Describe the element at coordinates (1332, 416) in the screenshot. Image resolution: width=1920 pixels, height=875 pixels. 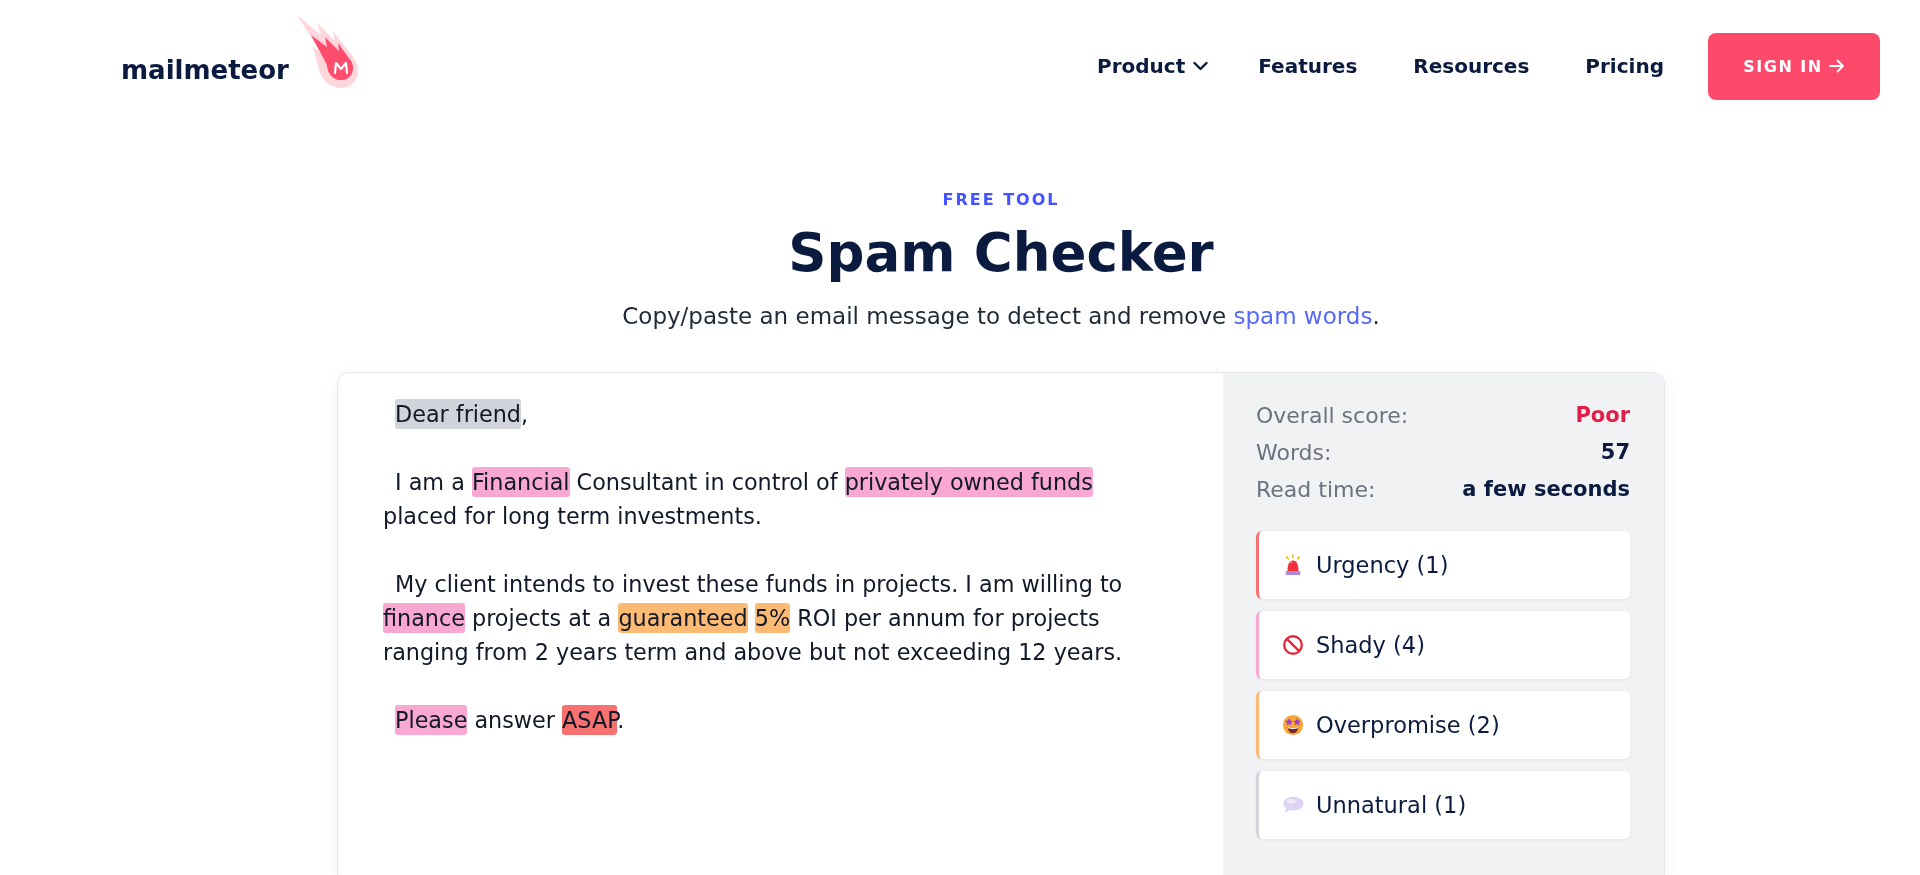
I see `stat-label: Overall score:` at that location.